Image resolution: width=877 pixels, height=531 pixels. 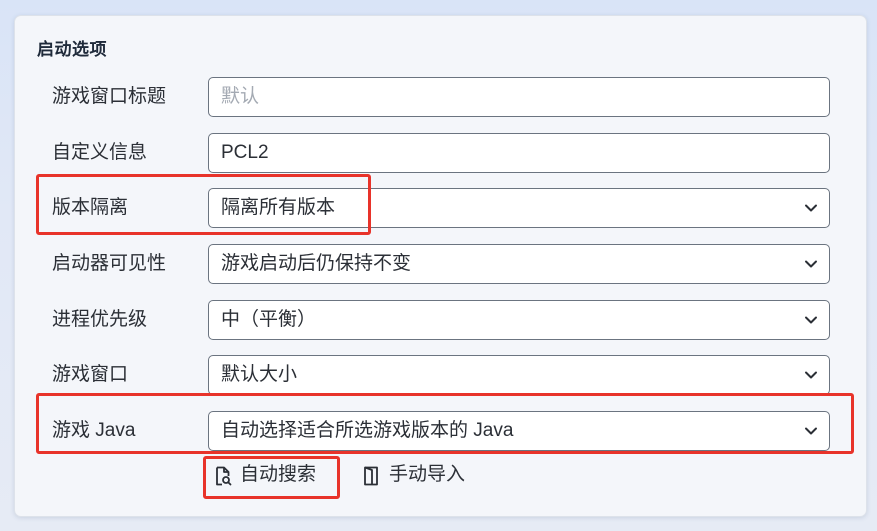 I want to click on launcher-visibility-value: 游戏启动后仍保持不变, so click(x=316, y=263).